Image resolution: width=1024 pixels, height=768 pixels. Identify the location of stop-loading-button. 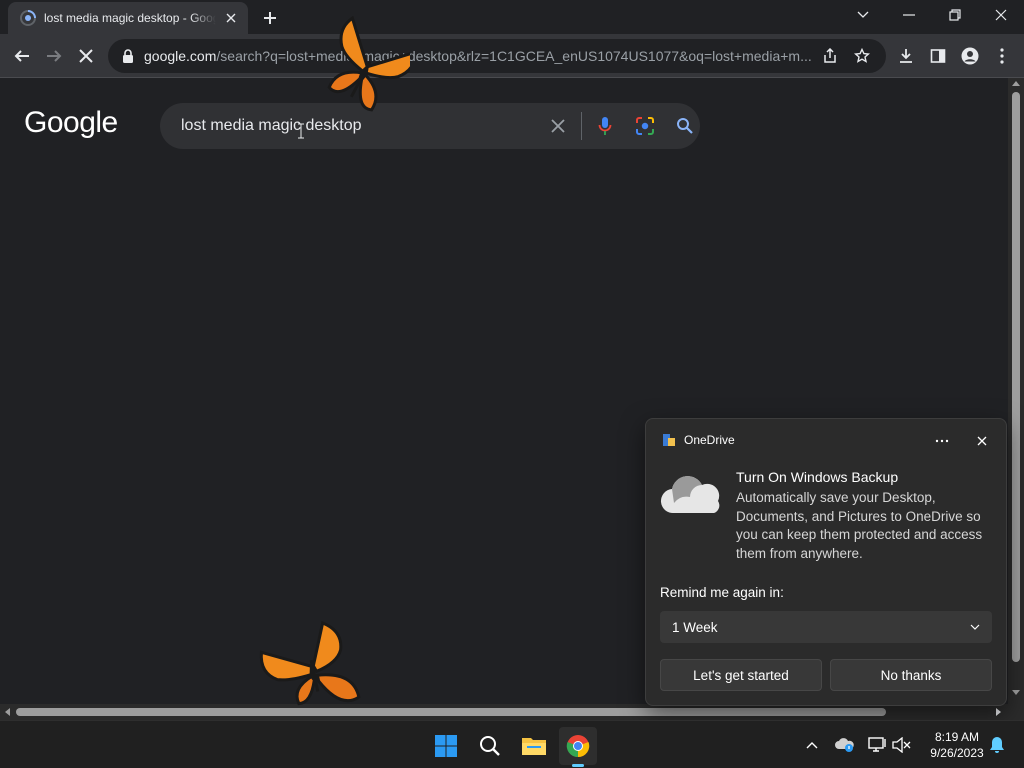
(86, 56).